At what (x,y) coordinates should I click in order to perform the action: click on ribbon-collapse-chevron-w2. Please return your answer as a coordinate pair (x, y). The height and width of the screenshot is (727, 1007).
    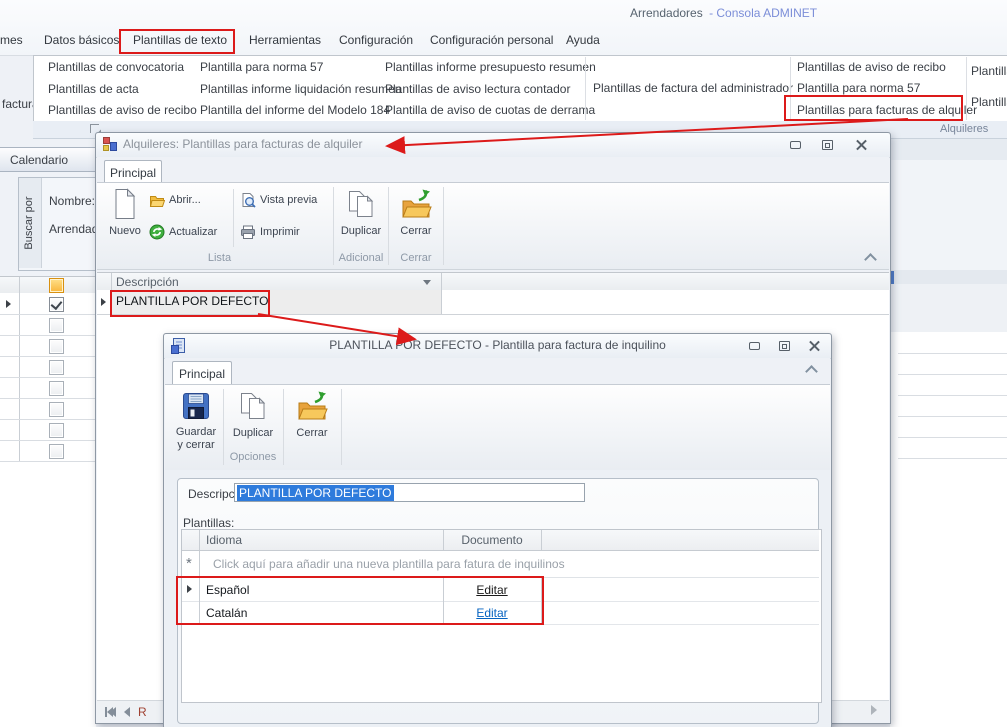
    Looking at the image, I should click on (811, 371).